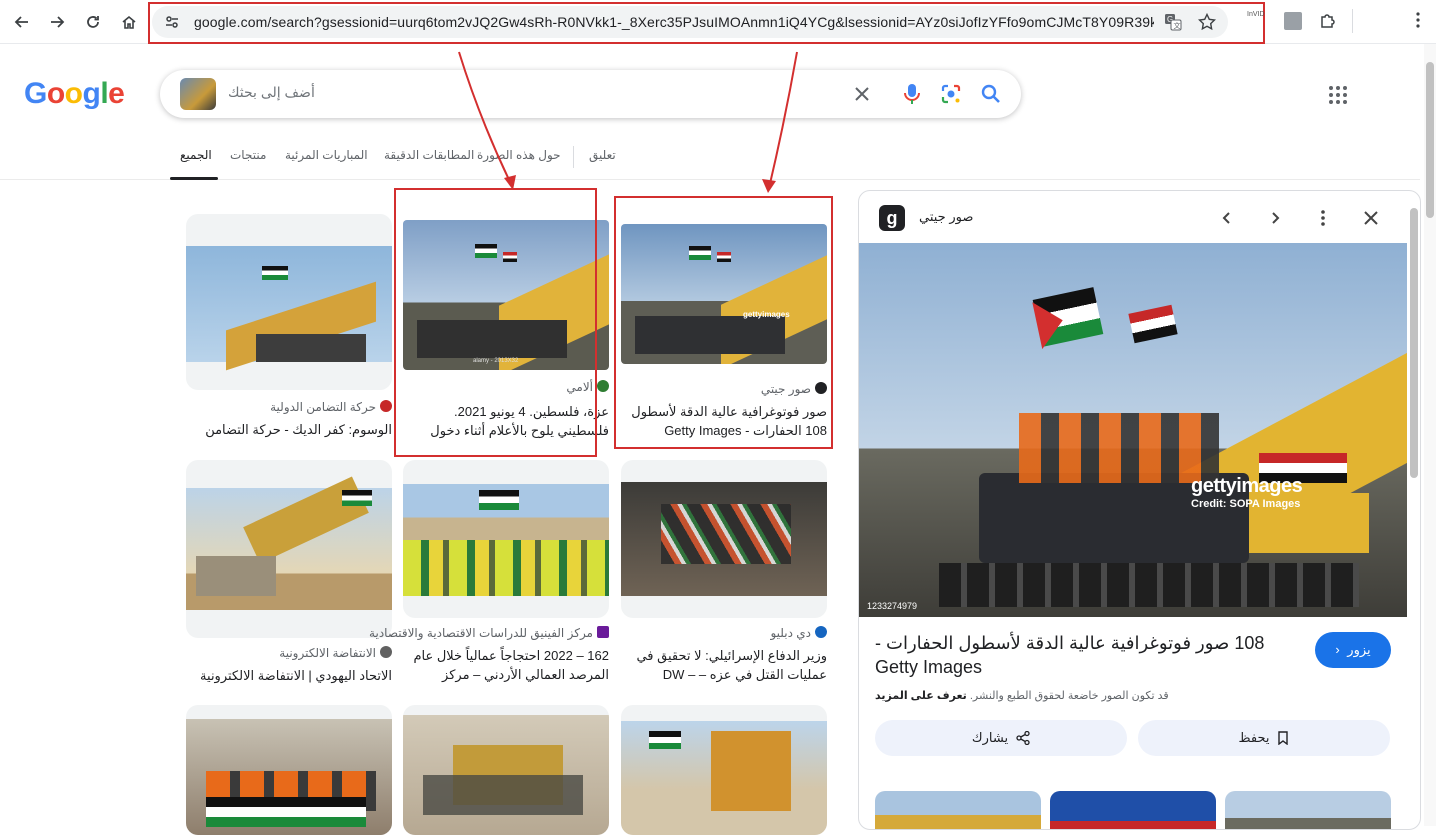 This screenshot has height=835, width=1436. Describe the element at coordinates (1414, 508) in the screenshot. I see `panel-scrollbar` at that location.